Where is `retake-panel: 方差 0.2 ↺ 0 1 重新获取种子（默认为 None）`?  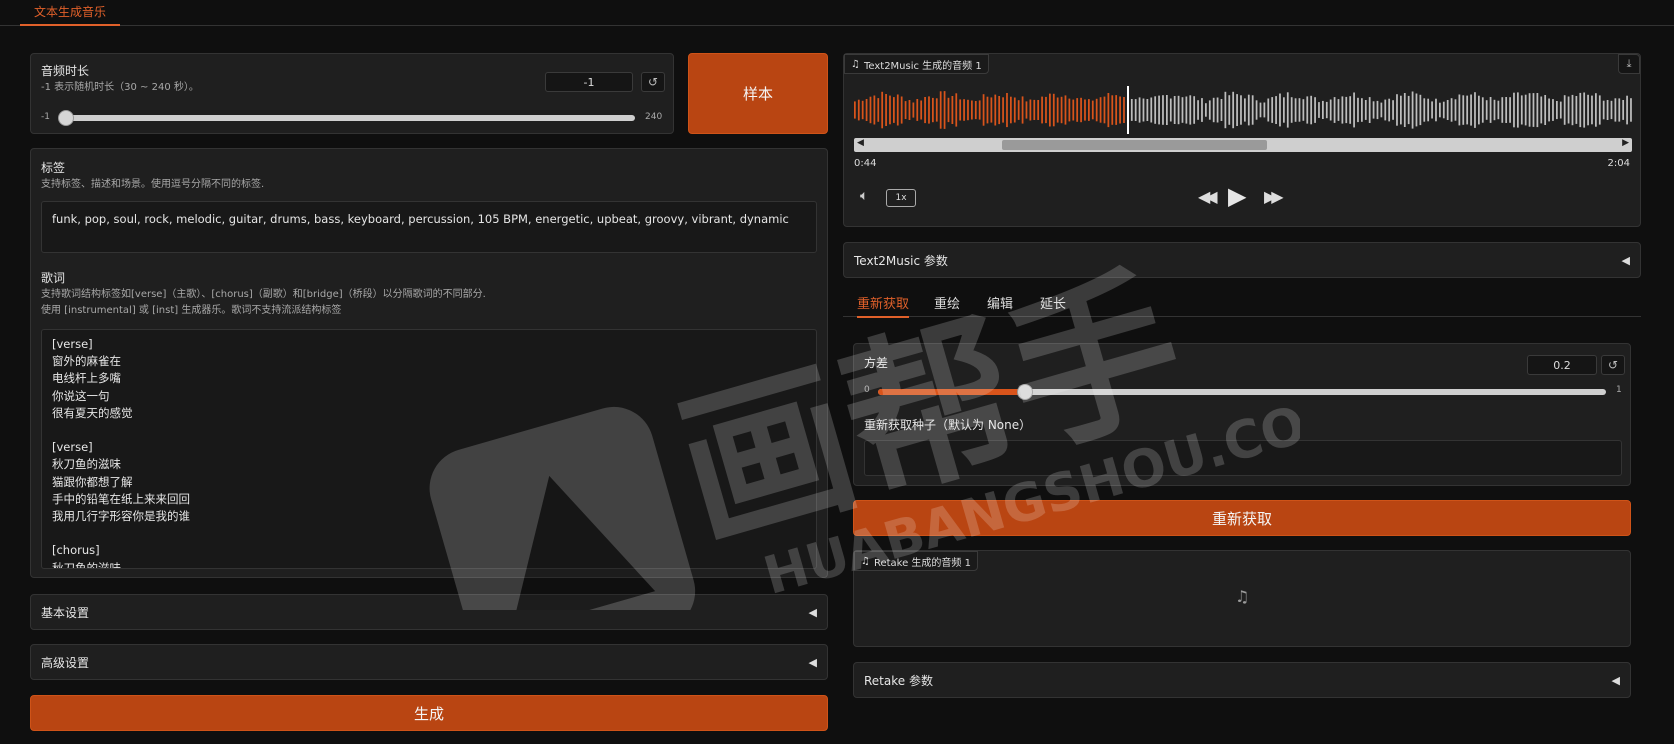 retake-panel: 方差 0.2 ↺ 0 1 重新获取种子（默认为 None） is located at coordinates (1242, 414).